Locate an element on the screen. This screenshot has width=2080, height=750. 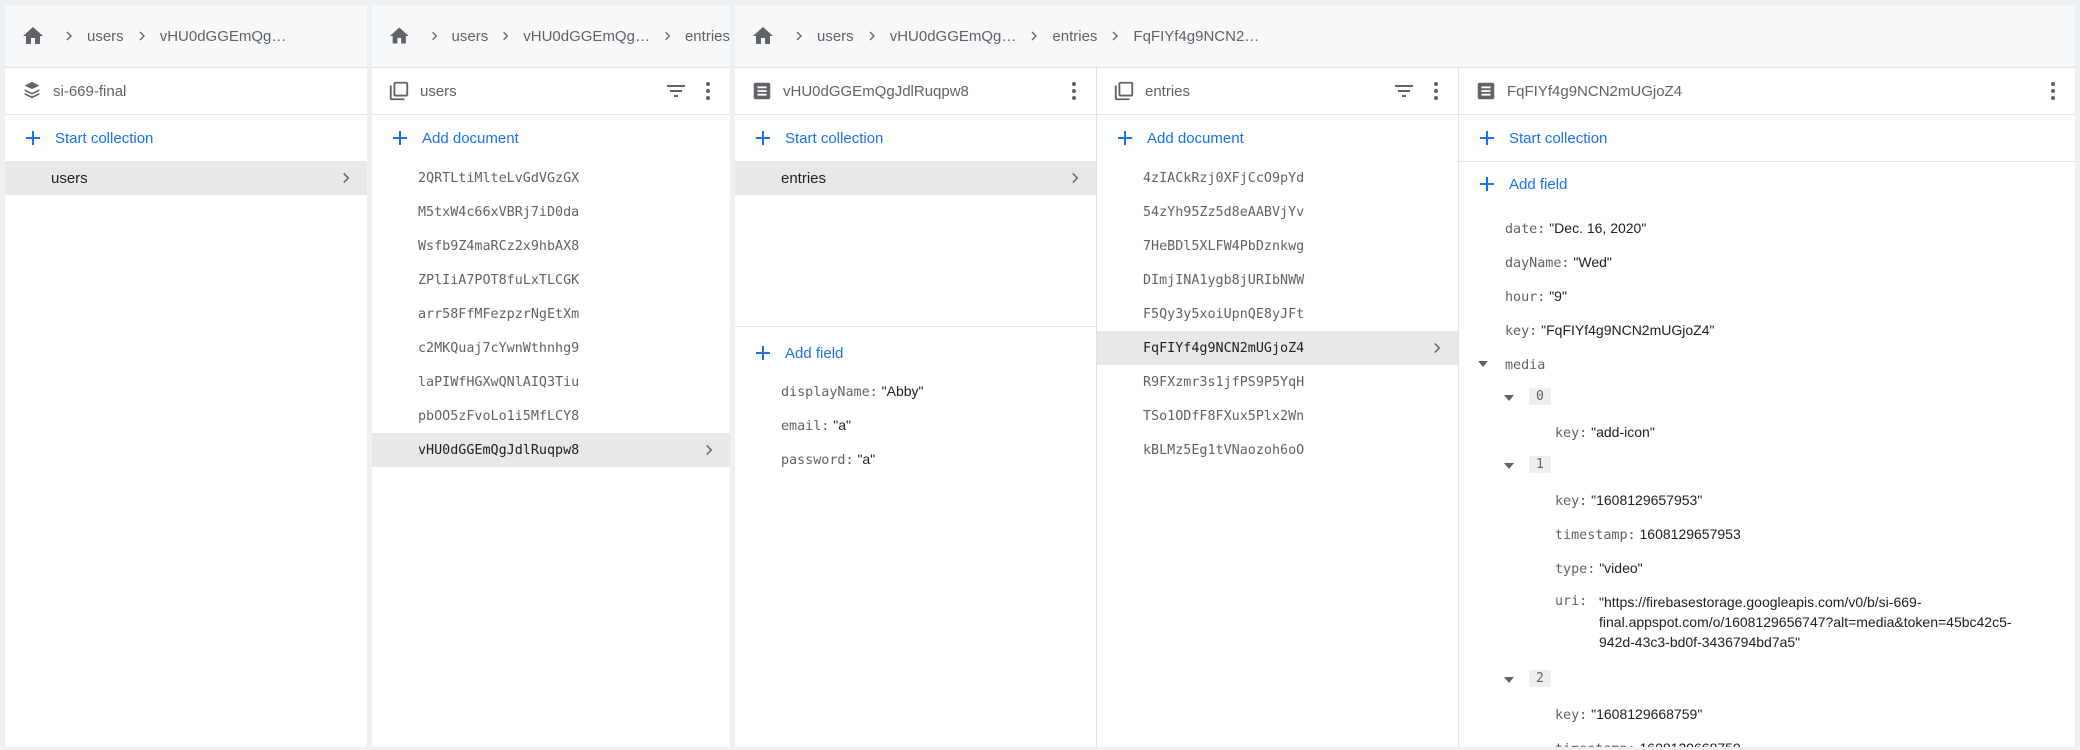
add-document-label: Add document is located at coordinates (1195, 138).